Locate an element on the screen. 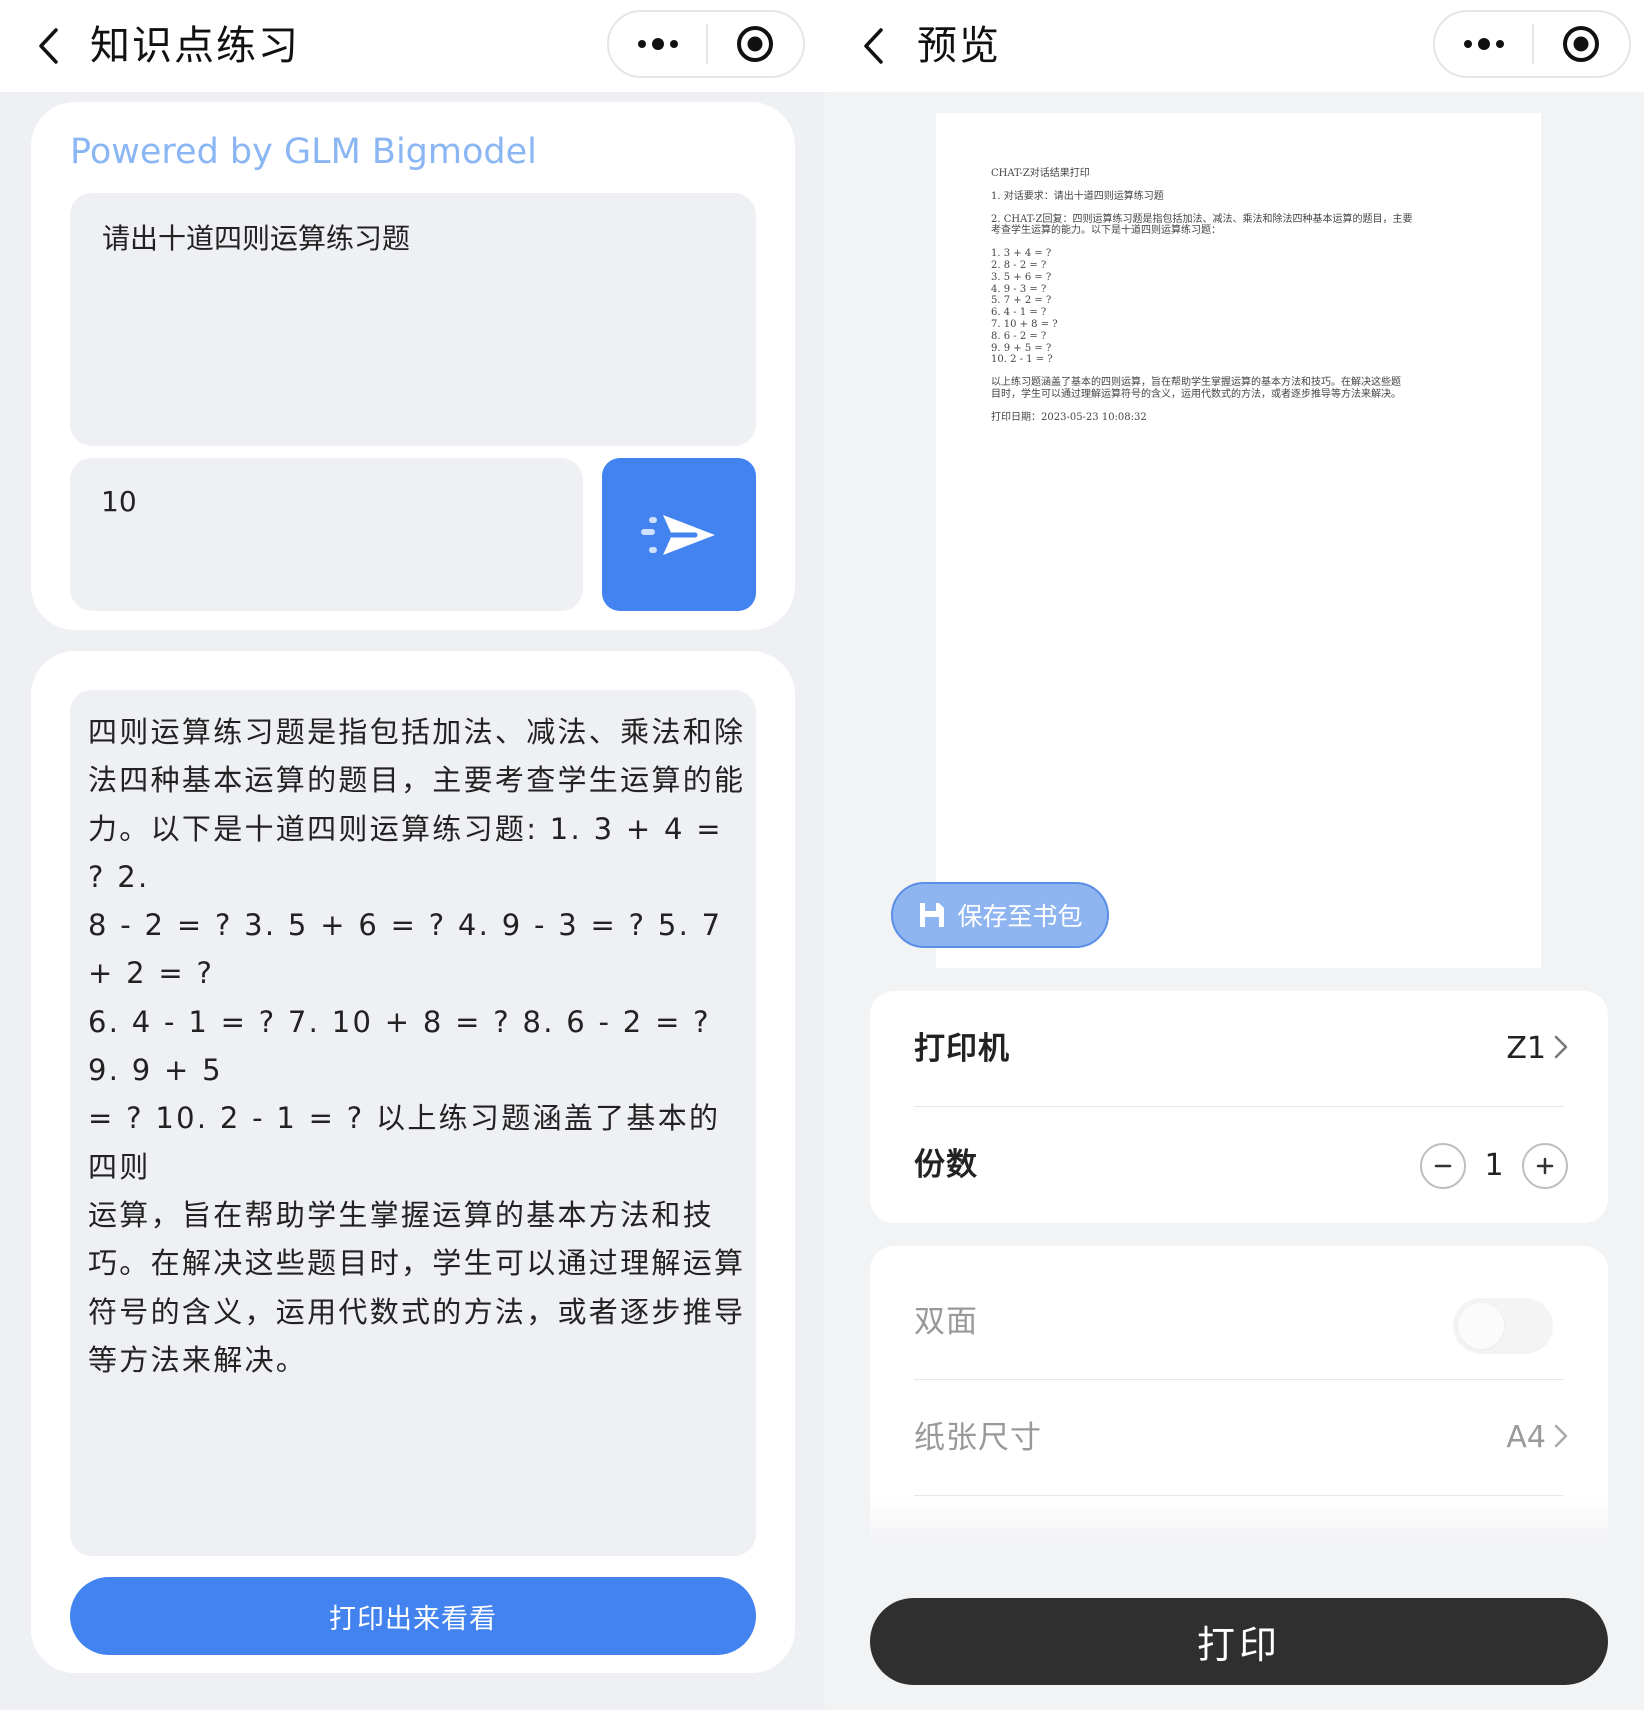 This screenshot has width=1644, height=1710. count-value: 10 is located at coordinates (119, 501).